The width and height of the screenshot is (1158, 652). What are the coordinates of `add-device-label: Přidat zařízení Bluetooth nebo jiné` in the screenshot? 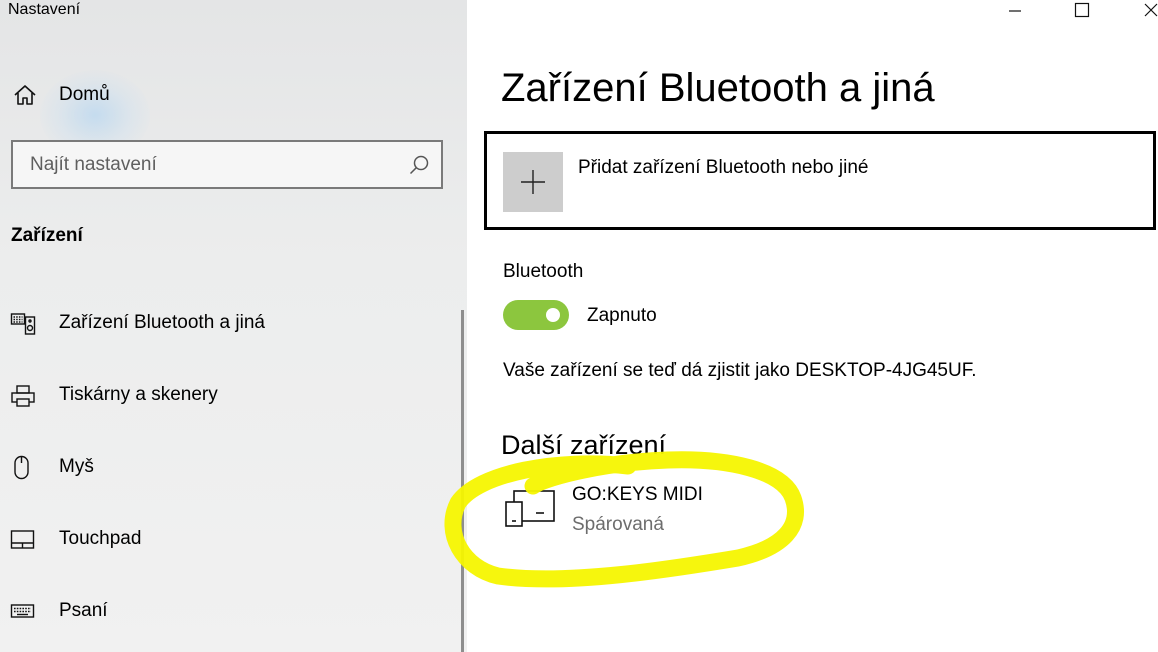 It's located at (723, 167).